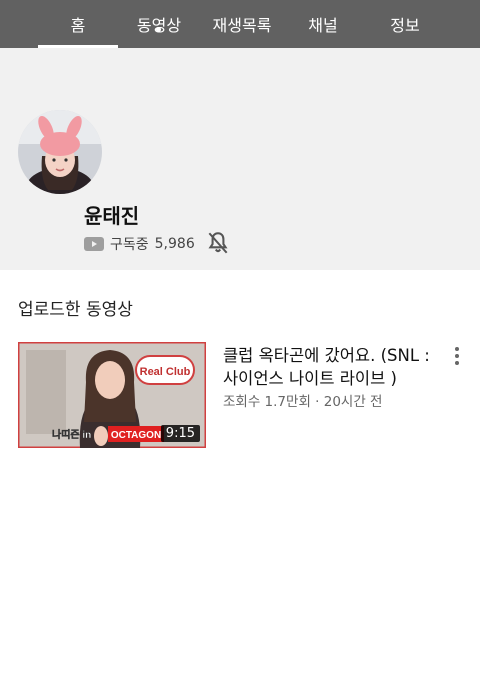  What do you see at coordinates (112, 395) in the screenshot?
I see `video-thumbnail: Real Club 나띠즌 in OCTAGON 9:15` at bounding box center [112, 395].